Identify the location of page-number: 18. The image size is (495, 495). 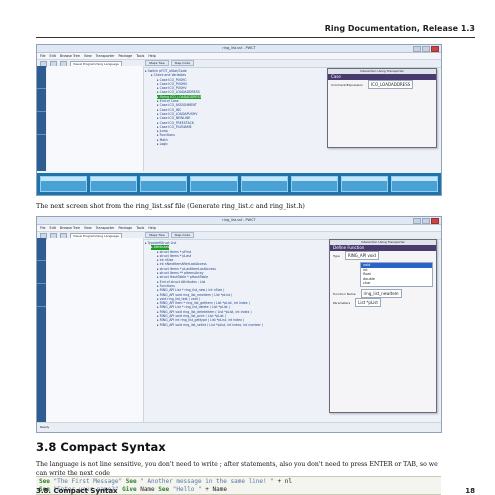
(470, 491).